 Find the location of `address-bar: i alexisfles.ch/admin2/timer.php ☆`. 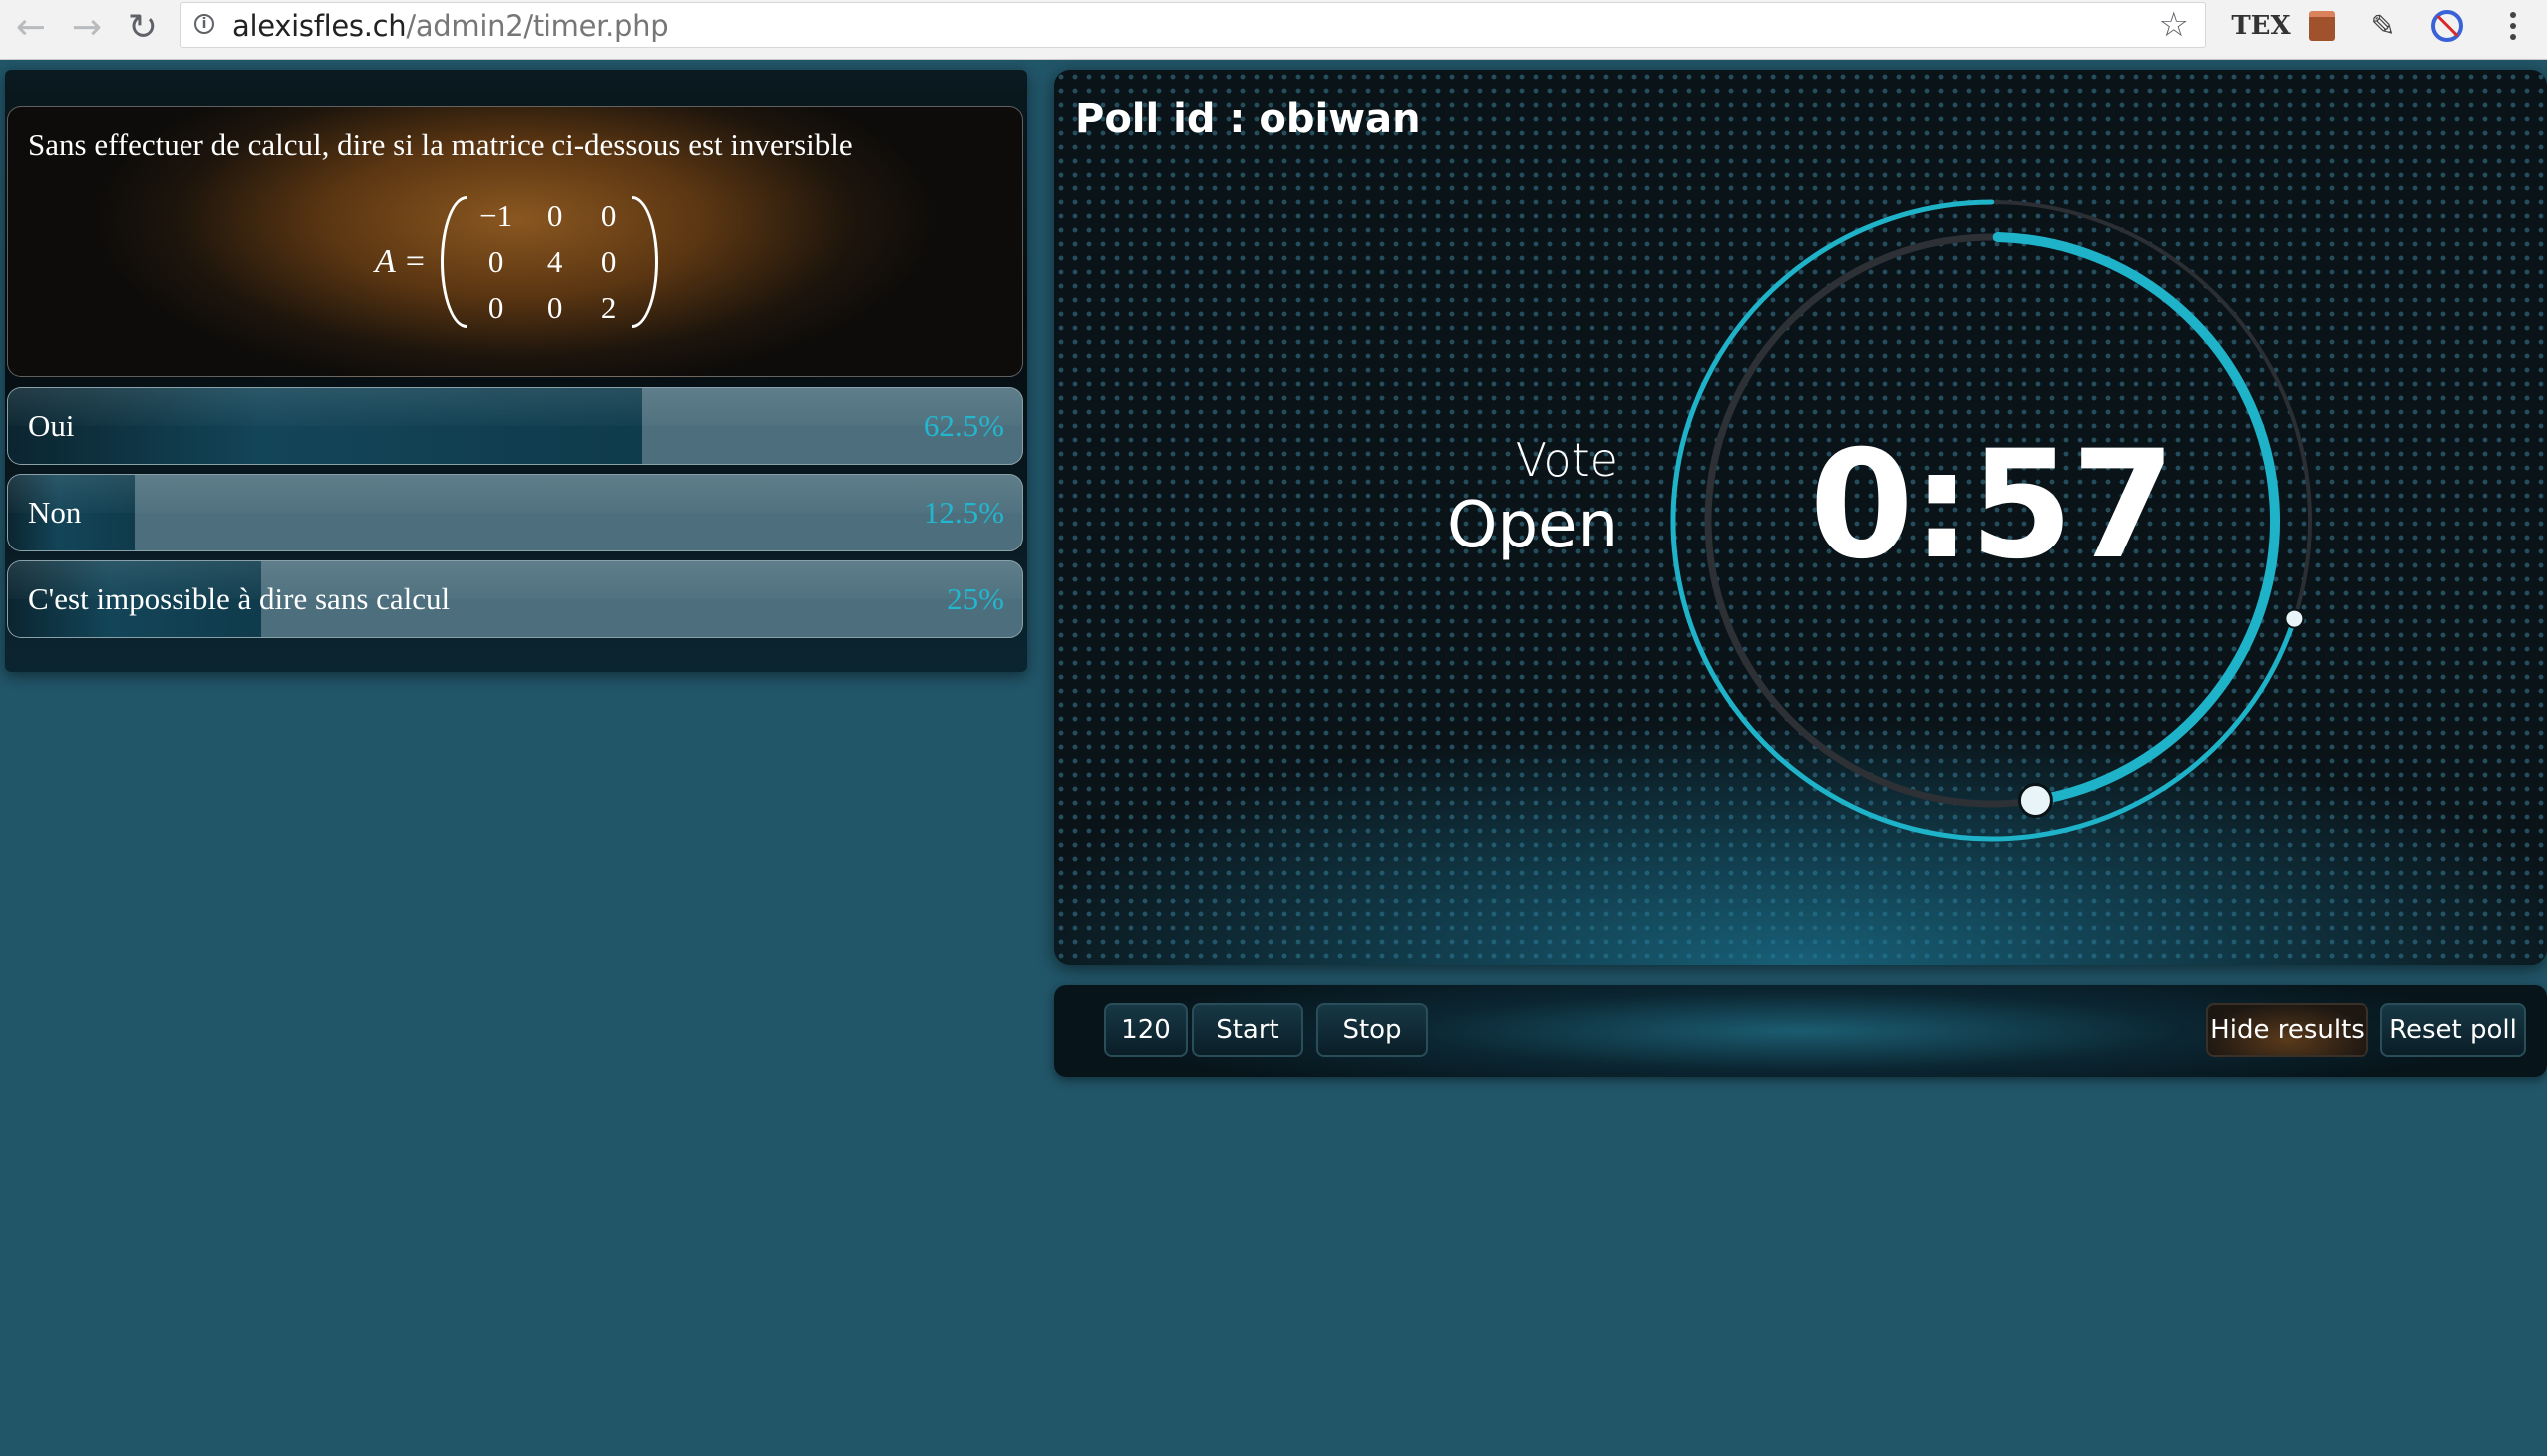

address-bar: i alexisfles.ch/admin2/timer.php ☆ is located at coordinates (1193, 25).